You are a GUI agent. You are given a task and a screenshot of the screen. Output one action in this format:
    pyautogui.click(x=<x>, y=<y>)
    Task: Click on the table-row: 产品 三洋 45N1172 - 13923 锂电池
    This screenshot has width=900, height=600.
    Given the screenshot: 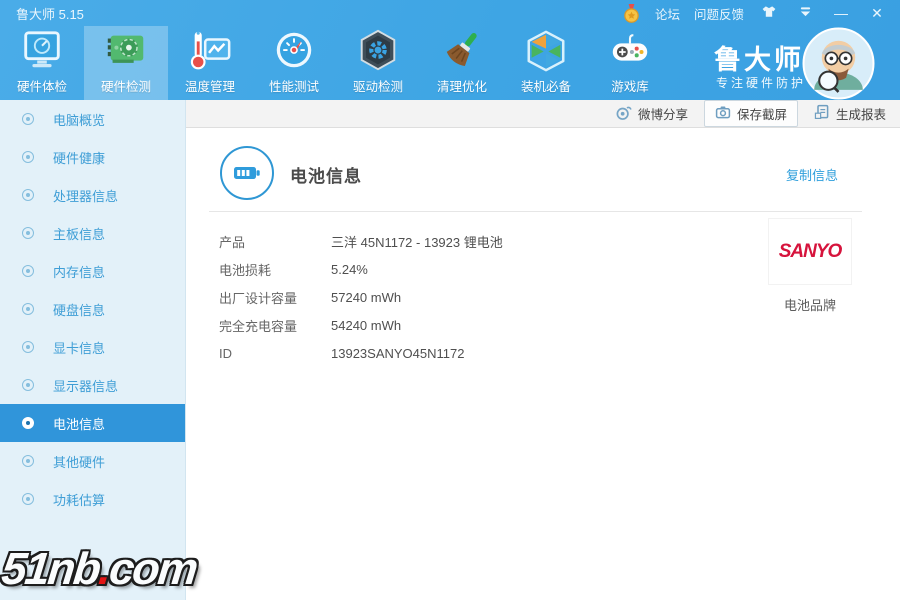 What is the action you would take?
    pyautogui.click(x=466, y=241)
    